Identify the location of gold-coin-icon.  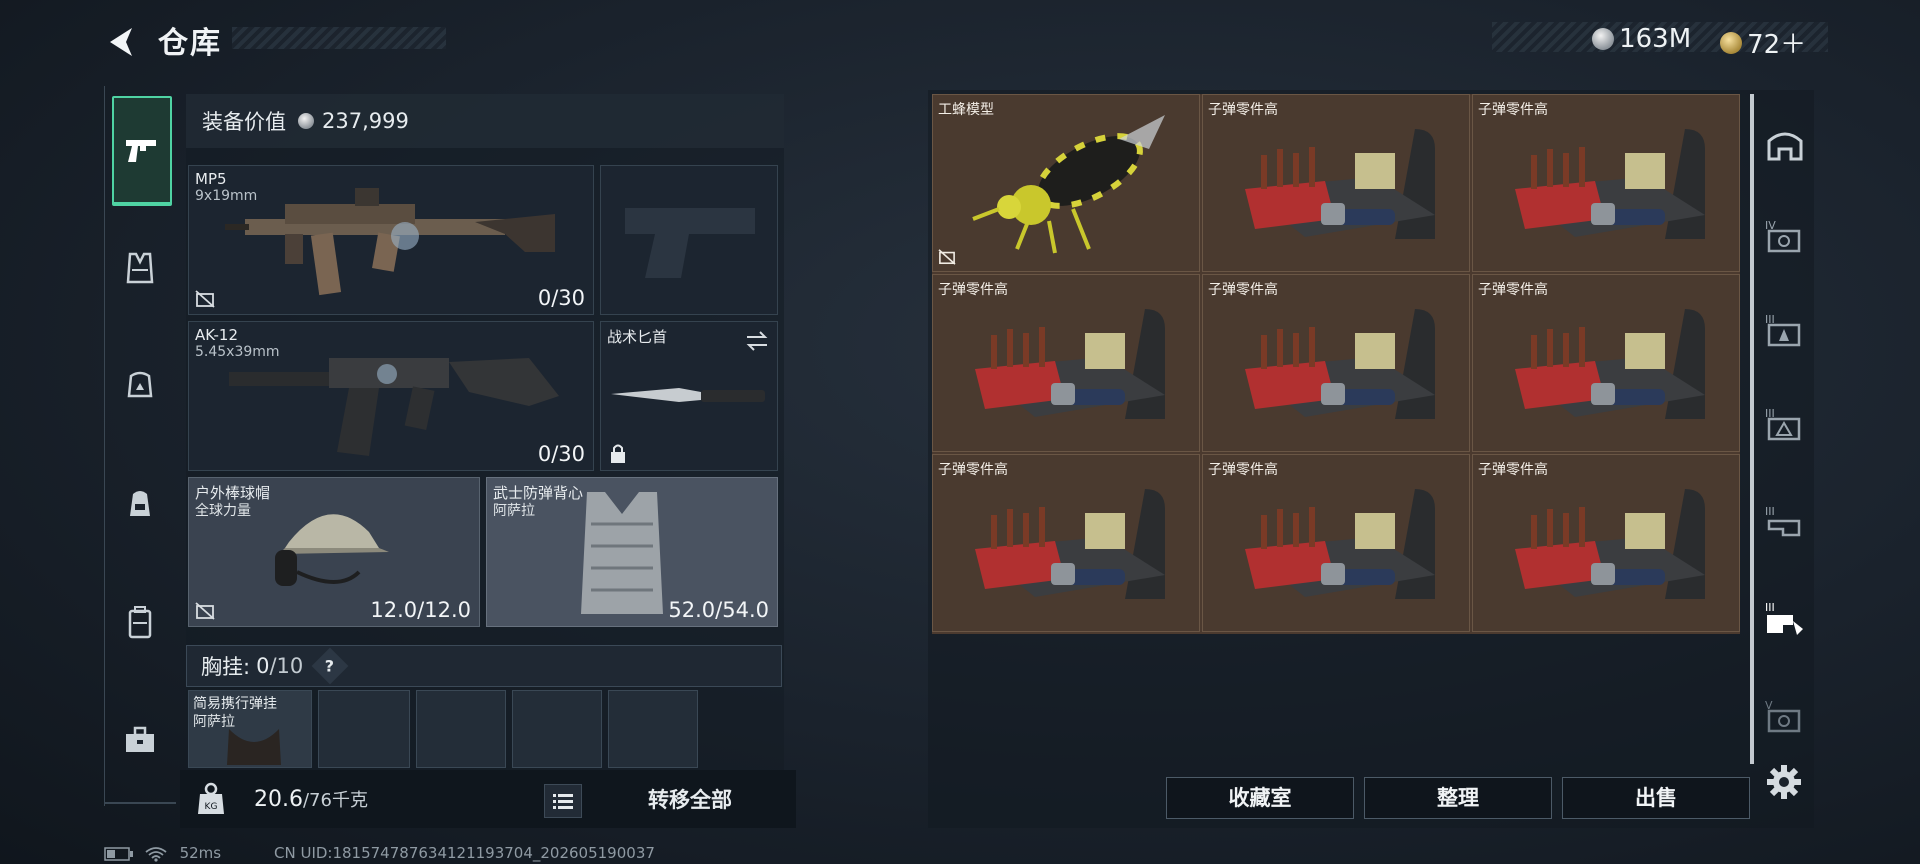
(1731, 42).